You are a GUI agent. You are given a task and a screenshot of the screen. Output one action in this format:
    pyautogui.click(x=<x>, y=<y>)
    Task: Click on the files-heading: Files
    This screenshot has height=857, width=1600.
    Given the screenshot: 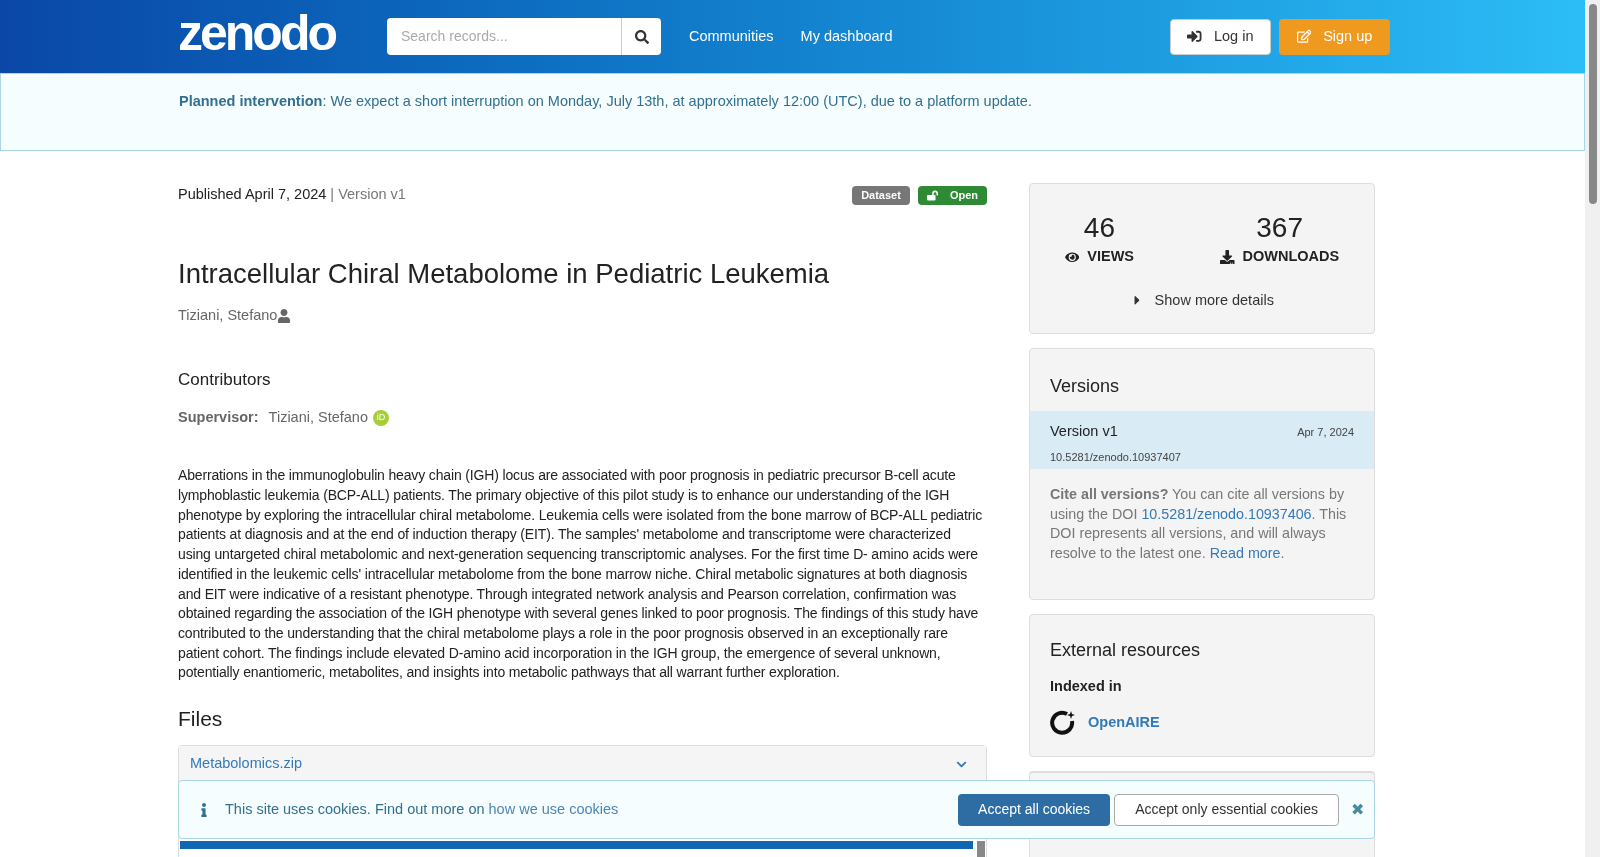 What is the action you would take?
    pyautogui.click(x=201, y=719)
    